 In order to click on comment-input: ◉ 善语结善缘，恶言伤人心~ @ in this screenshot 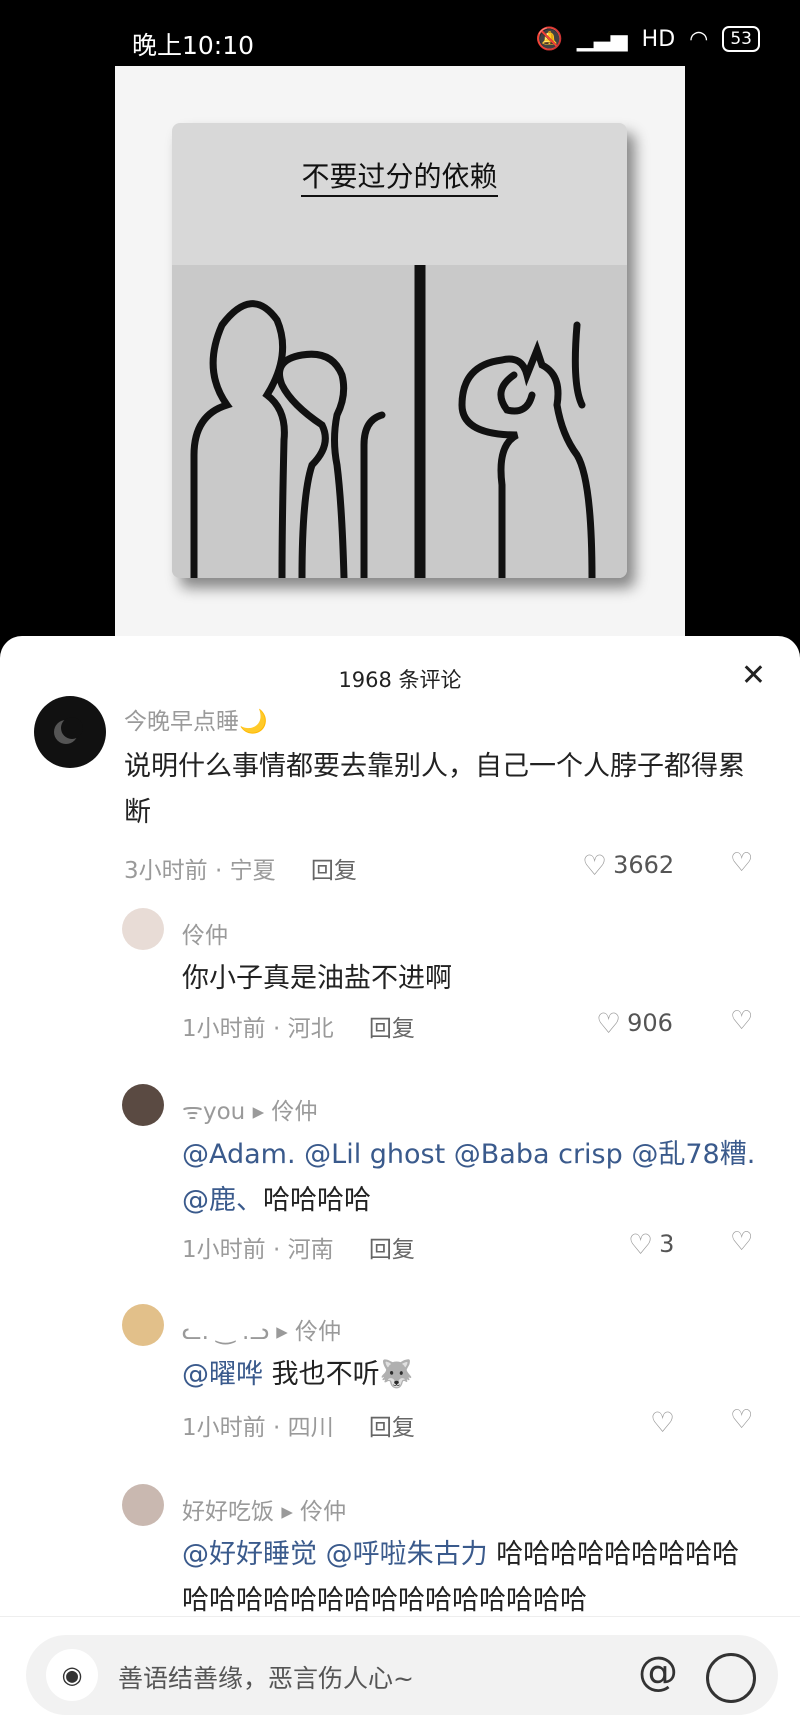, I will do `click(402, 1675)`.